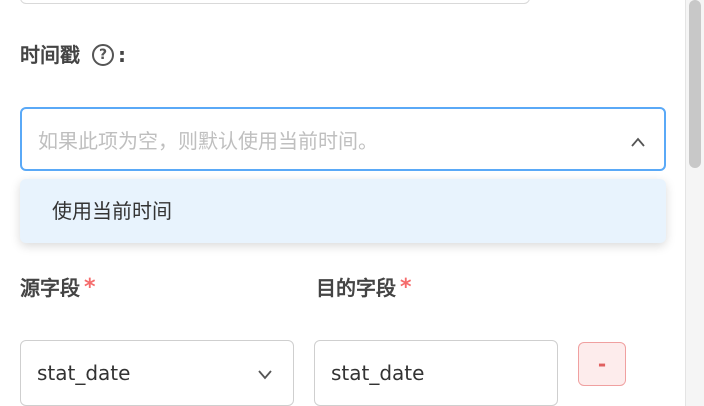 The height and width of the screenshot is (406, 704). What do you see at coordinates (695, 84) in the screenshot?
I see `scrollbar-thumb` at bounding box center [695, 84].